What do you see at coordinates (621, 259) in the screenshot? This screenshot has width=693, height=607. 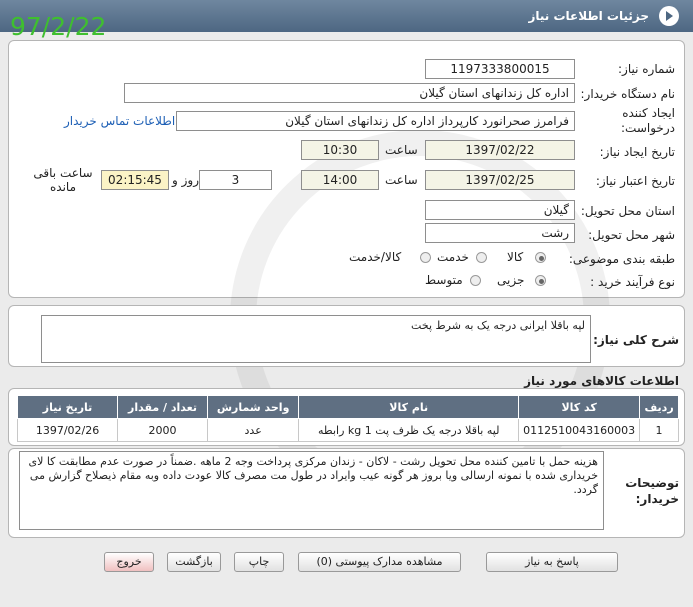 I see `category-label: طبقه بندی موضوعی:` at bounding box center [621, 259].